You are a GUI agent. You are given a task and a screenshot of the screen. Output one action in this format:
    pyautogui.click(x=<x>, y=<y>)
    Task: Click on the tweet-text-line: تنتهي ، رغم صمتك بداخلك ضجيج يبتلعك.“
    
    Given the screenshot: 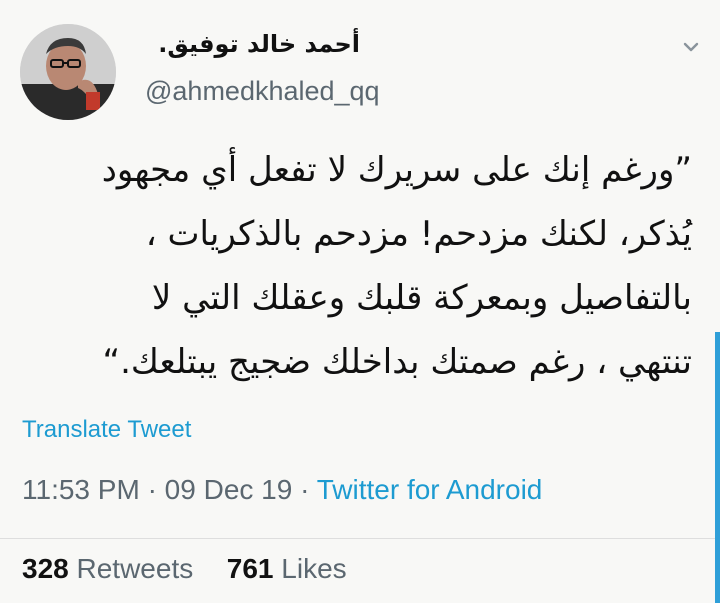 What is the action you would take?
    pyautogui.click(x=397, y=362)
    